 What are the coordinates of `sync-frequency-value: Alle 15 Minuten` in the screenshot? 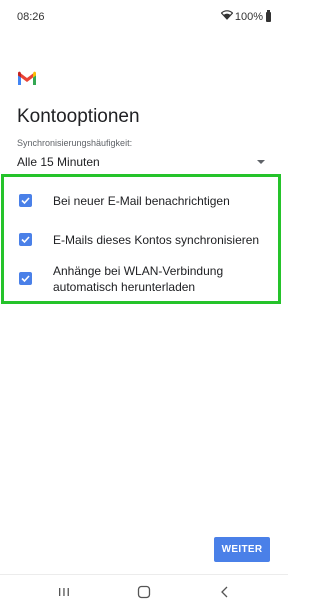 It's located at (58, 162).